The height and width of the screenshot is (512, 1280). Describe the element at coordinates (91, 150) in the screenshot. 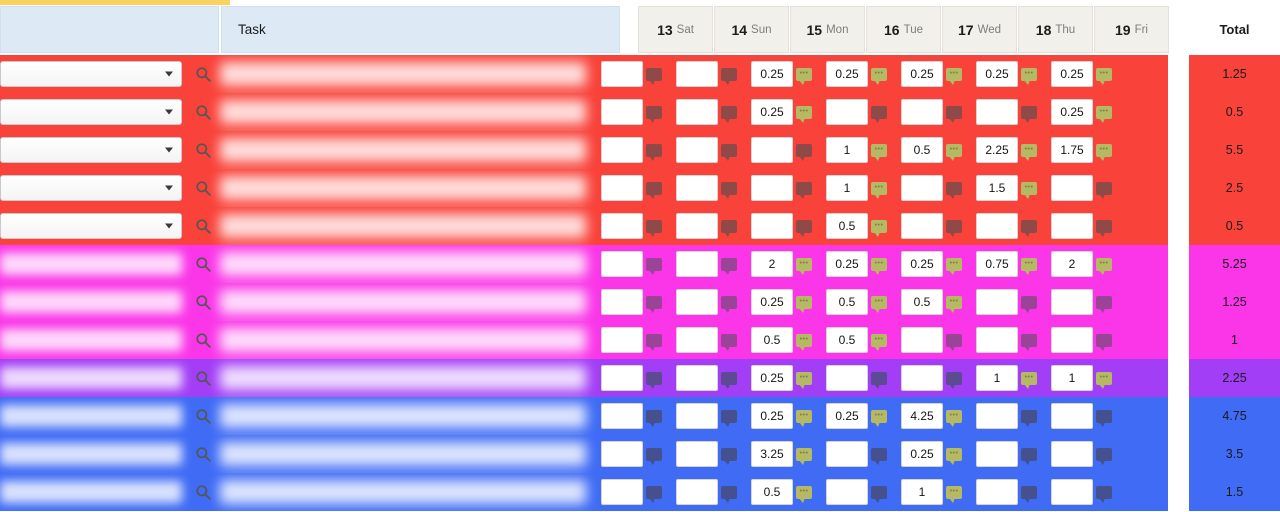

I see `project-select` at that location.